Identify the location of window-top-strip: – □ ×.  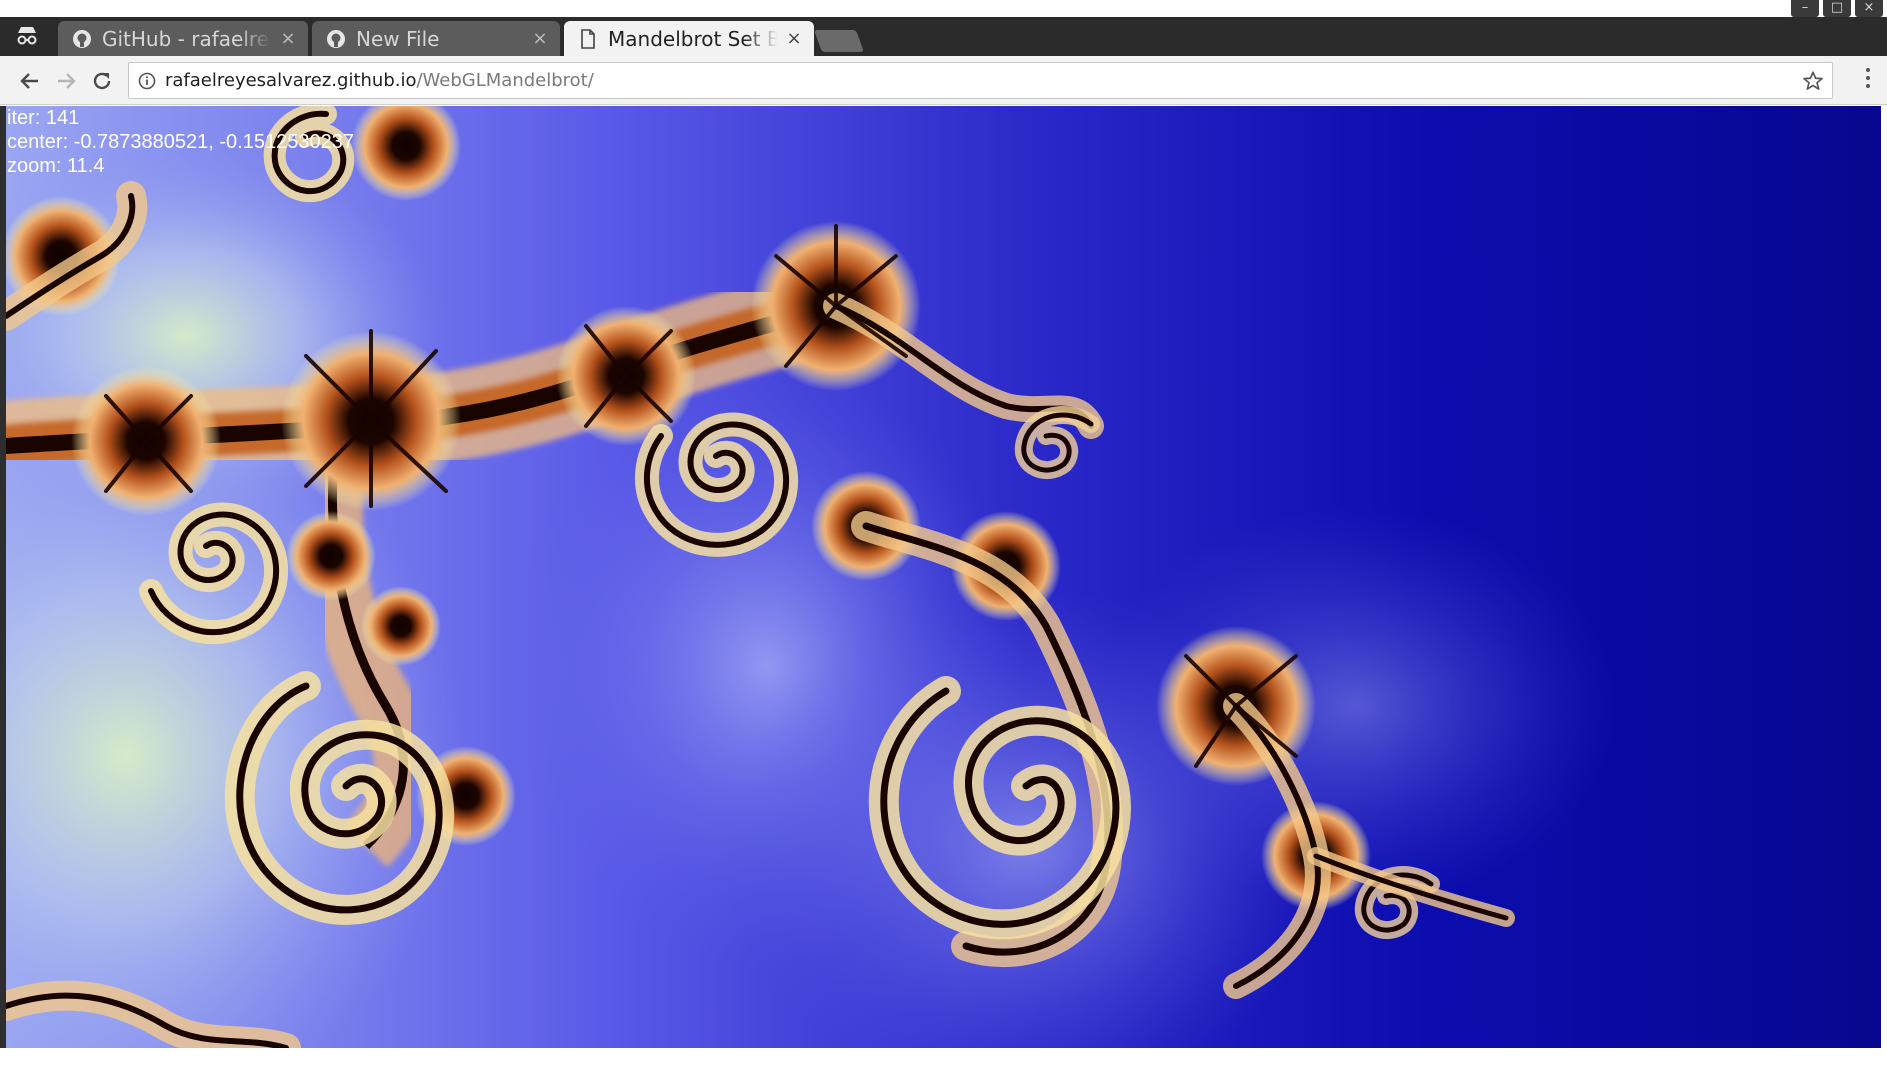
(943, 8).